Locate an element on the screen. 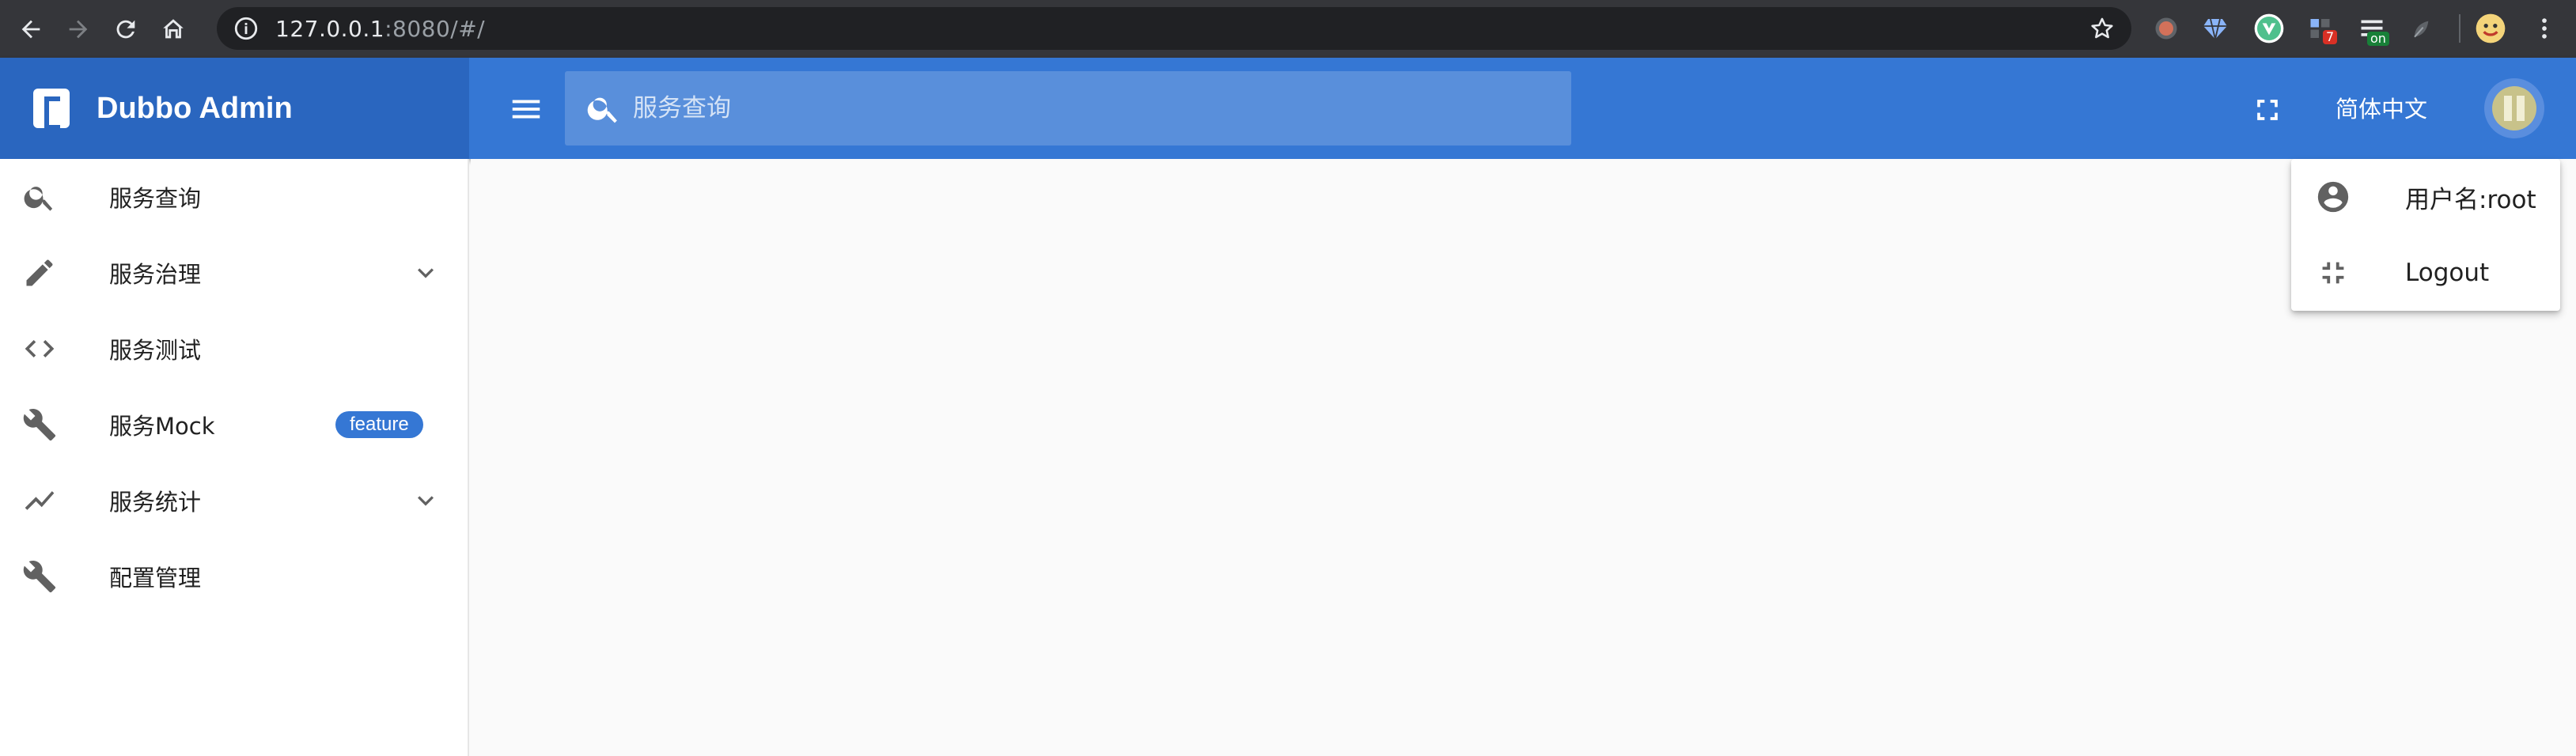 This screenshot has width=2576, height=756. sidebar: 服务查询 服务治理 服务测试 服务Mock feature 服务统计 配置管理 is located at coordinates (234, 457).